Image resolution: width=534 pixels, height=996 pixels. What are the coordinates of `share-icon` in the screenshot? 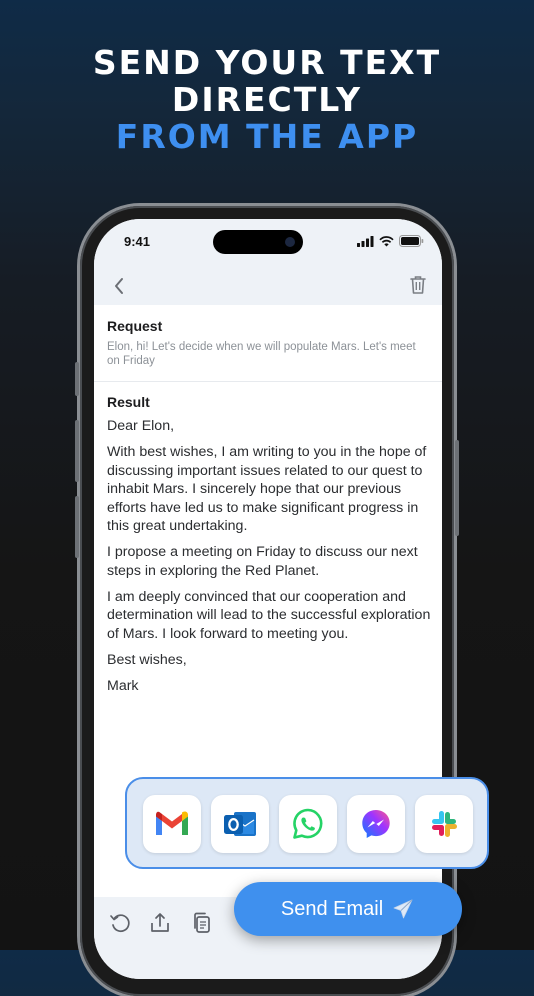 It's located at (160, 923).